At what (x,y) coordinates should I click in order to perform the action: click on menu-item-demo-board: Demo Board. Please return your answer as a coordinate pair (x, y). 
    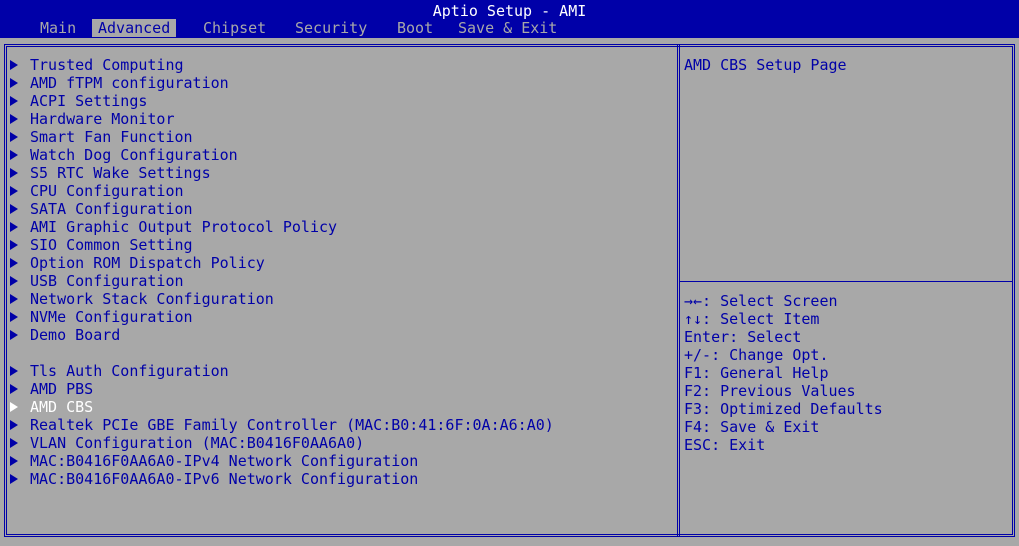
    Looking at the image, I should click on (65, 335).